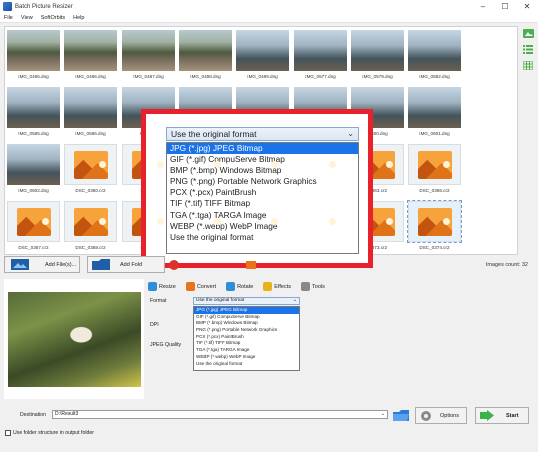  Describe the element at coordinates (246, 317) in the screenshot. I see `format-option: GIF (*.gif) CompuServe Bitmap` at that location.